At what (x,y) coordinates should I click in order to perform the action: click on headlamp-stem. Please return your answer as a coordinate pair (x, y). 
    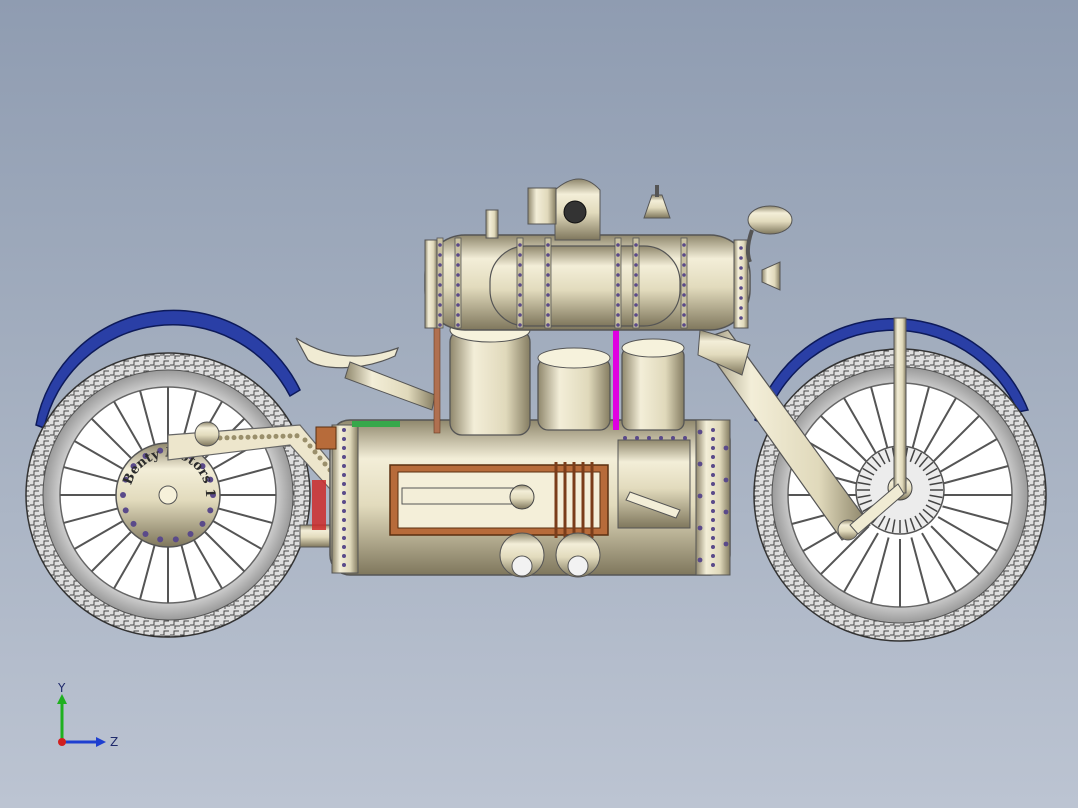
    Looking at the image, I should click on (749, 246).